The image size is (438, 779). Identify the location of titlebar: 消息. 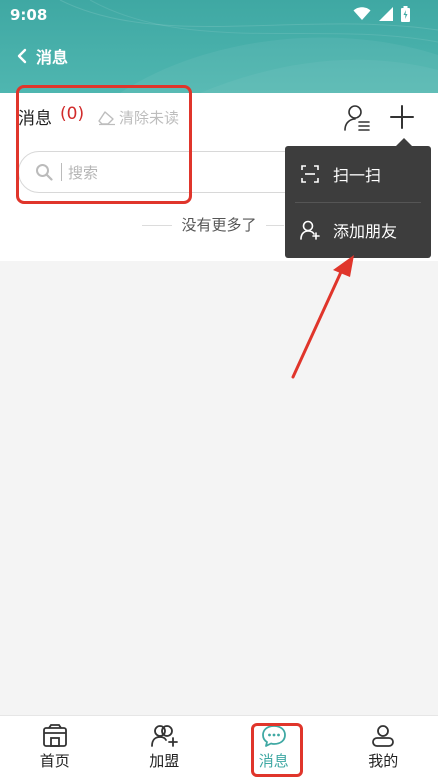
(34, 56).